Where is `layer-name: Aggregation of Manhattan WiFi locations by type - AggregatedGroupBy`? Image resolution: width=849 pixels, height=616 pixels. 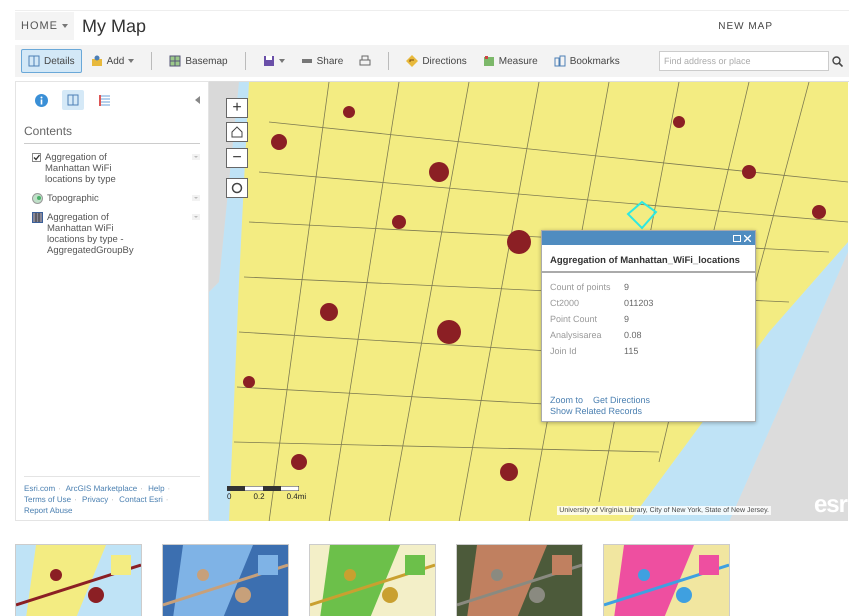
layer-name: Aggregation of Manhattan WiFi locations by type - AggregatedGroupBy is located at coordinates (97, 234).